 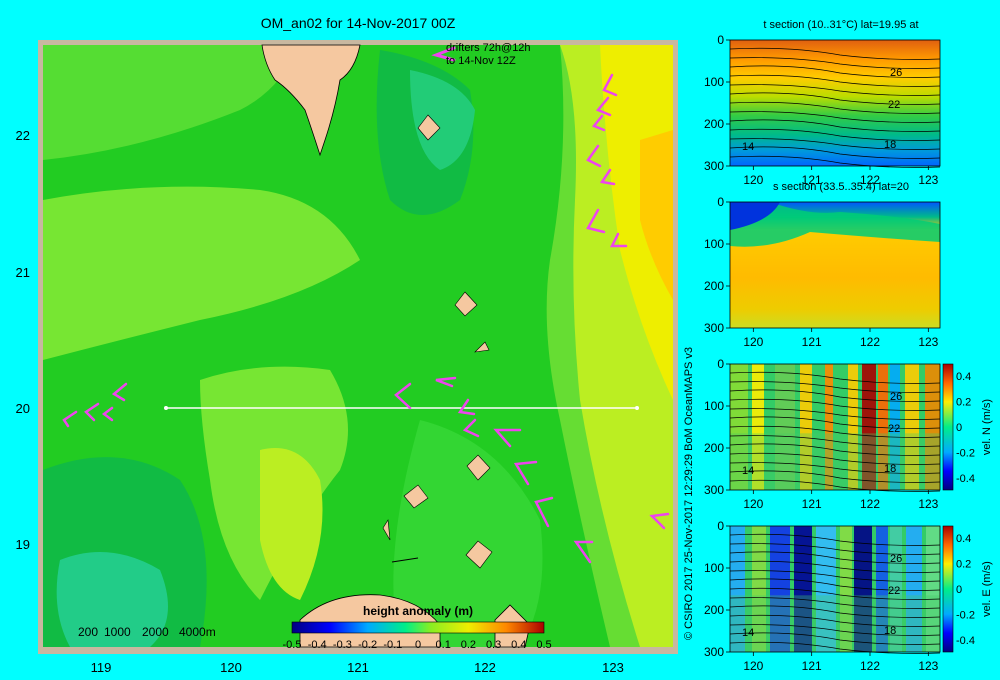 I want to click on y-tick-20: 20, so click(x=23, y=408).